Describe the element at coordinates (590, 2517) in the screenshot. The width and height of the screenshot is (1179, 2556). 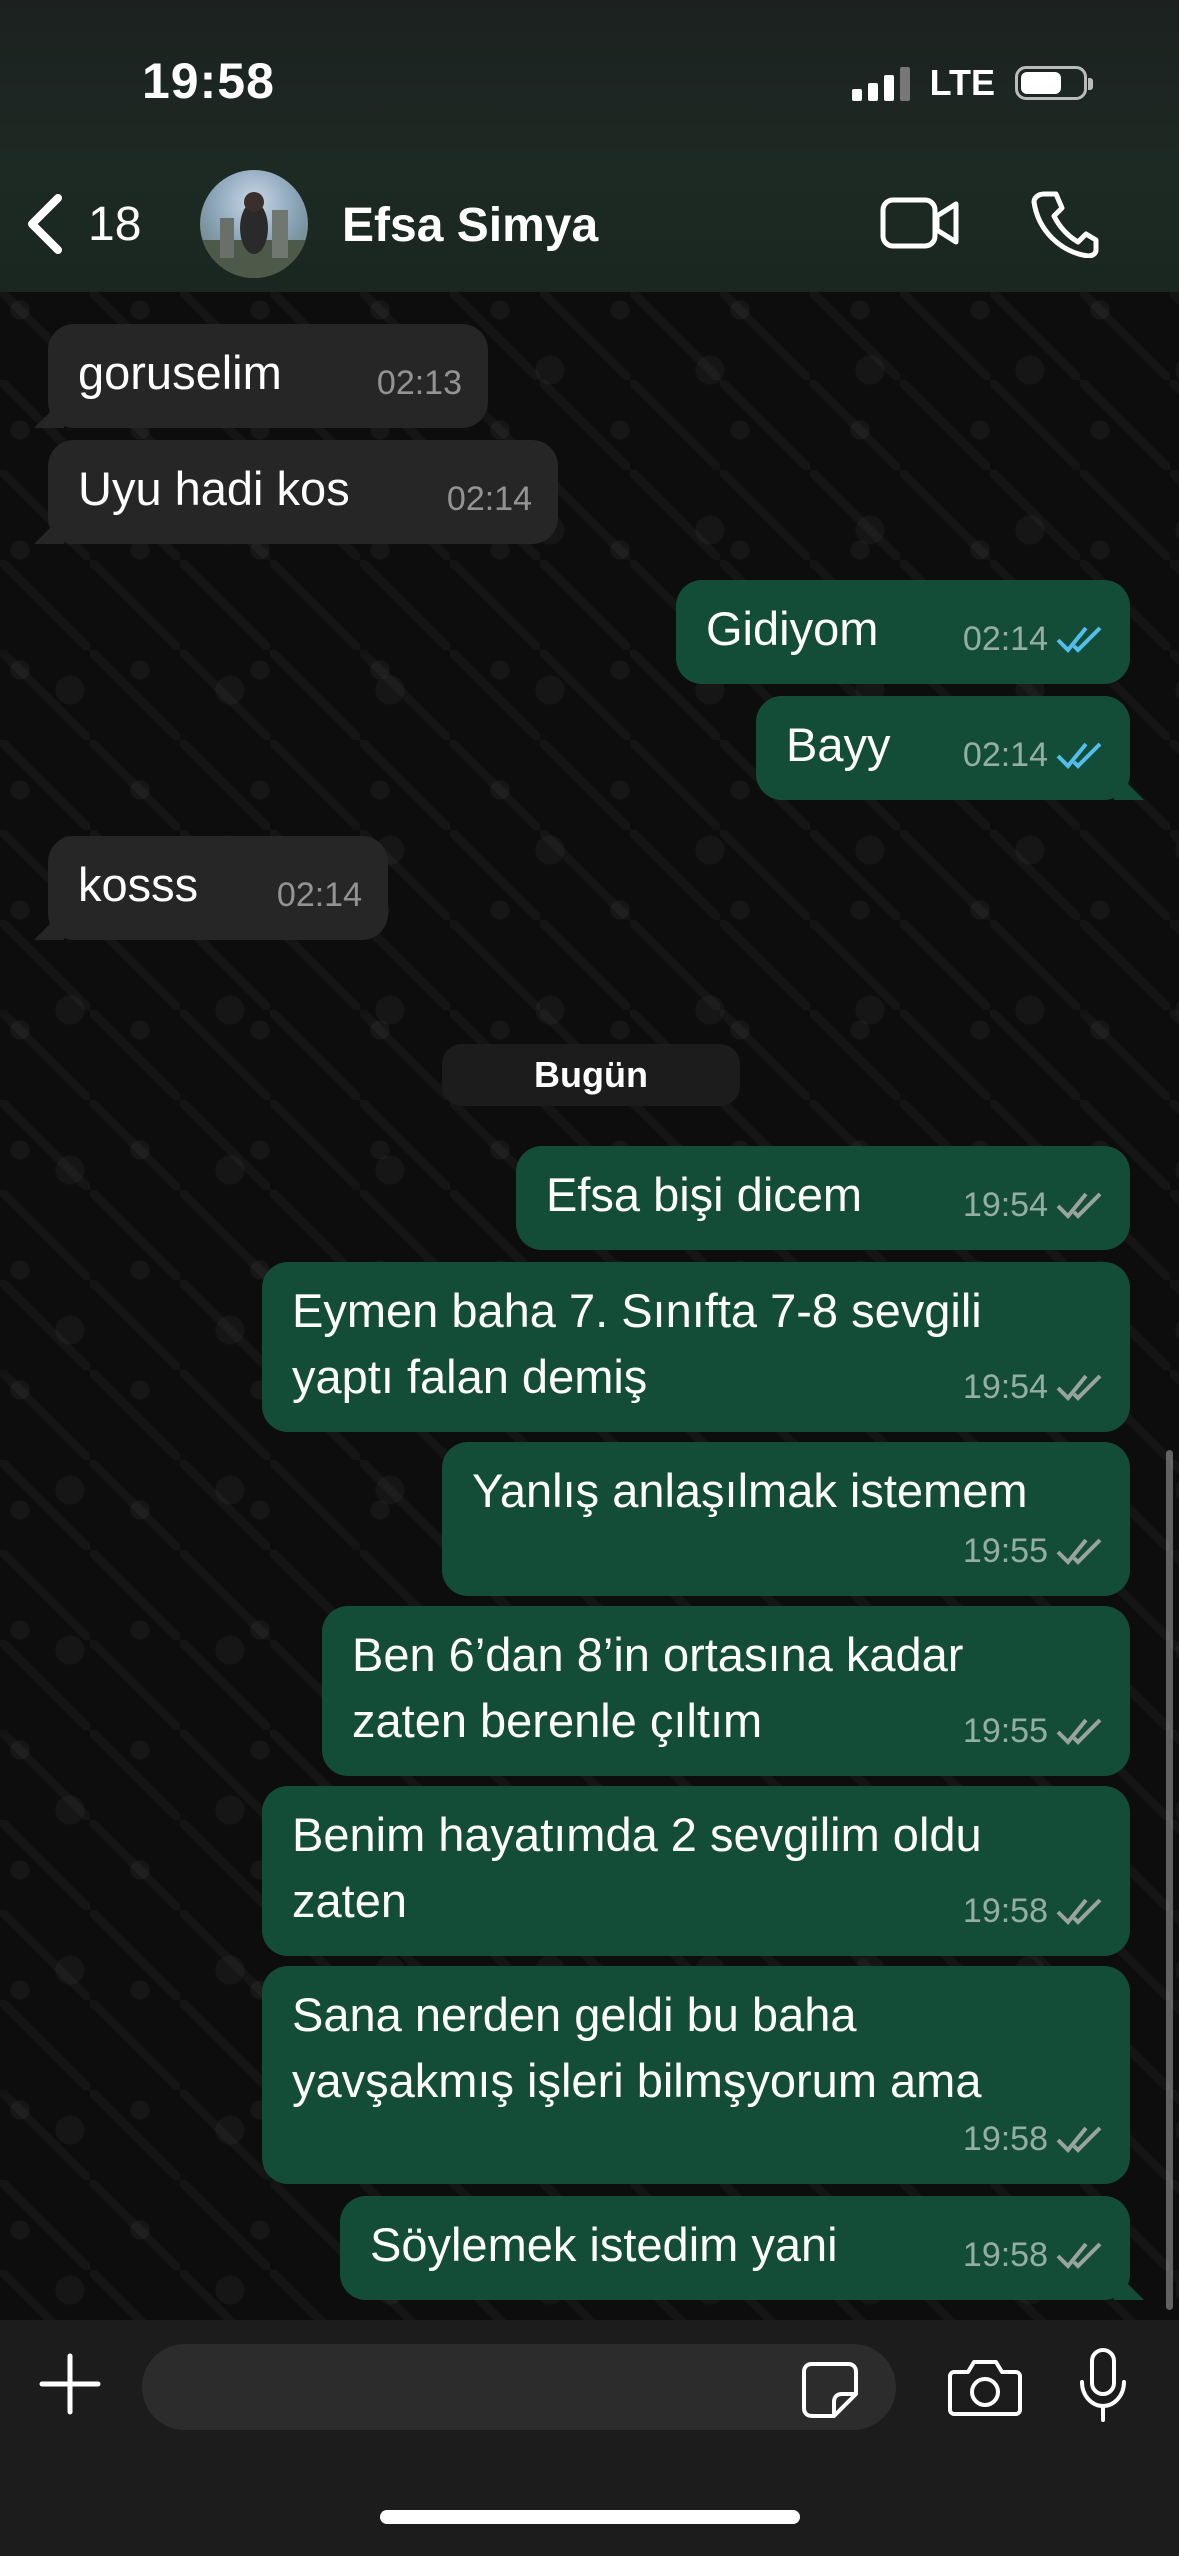
I see `home-indicator` at that location.